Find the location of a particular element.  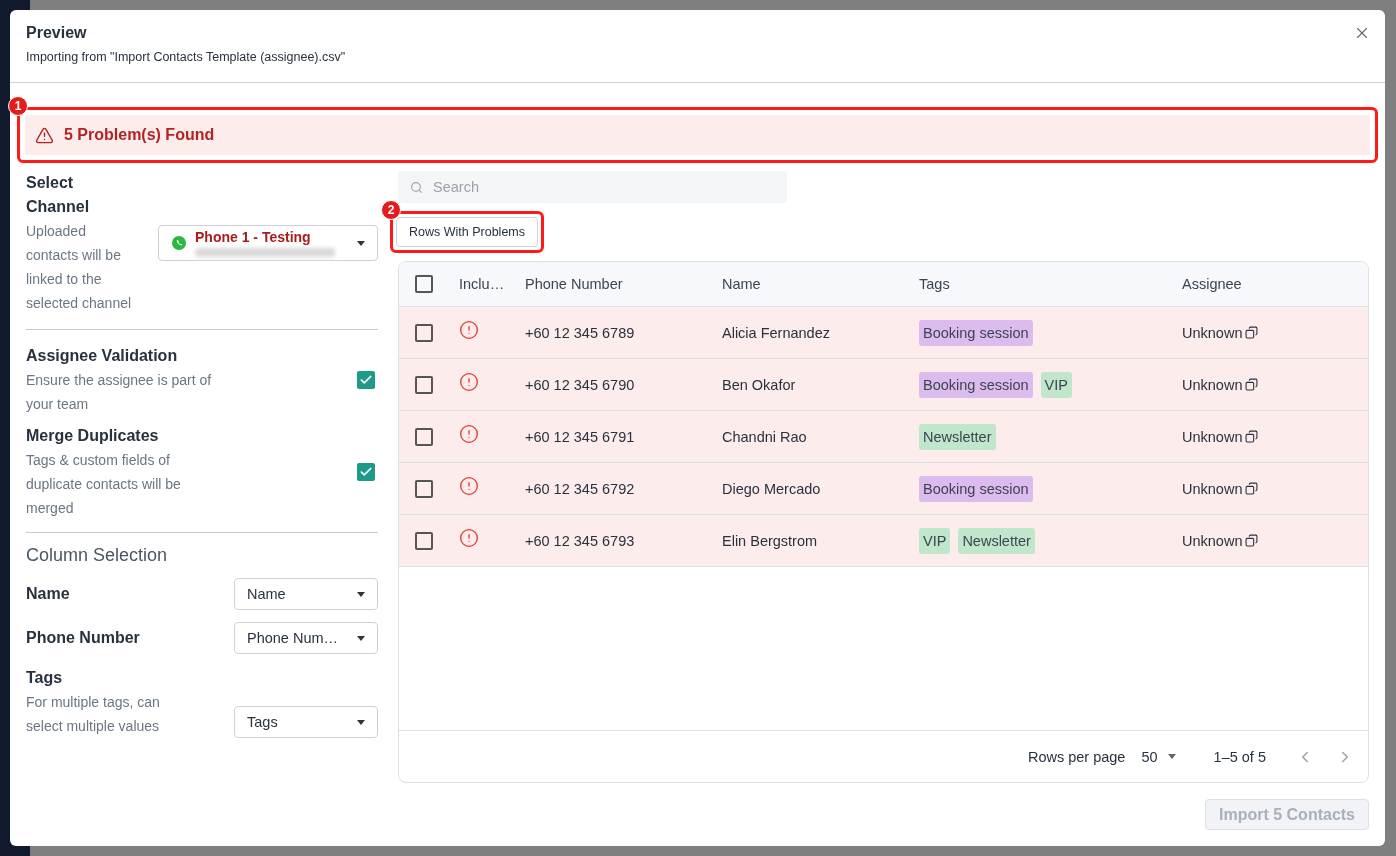

section-title: Select Channel is located at coordinates (58, 195).